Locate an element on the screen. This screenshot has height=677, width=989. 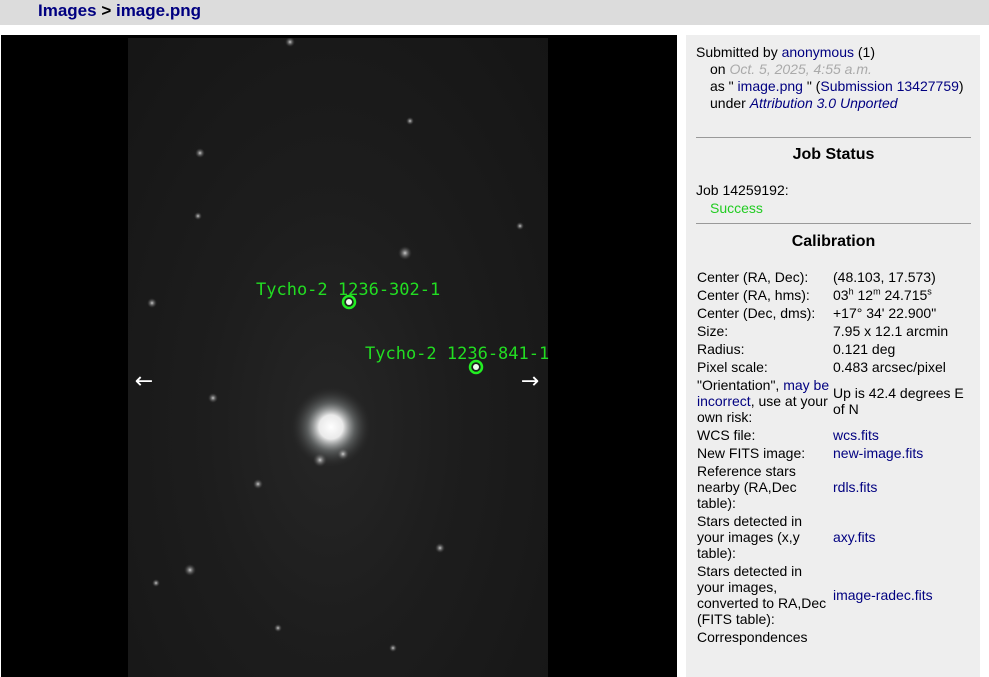
pixel-scale-label: Pixel scale: is located at coordinates (732, 367).